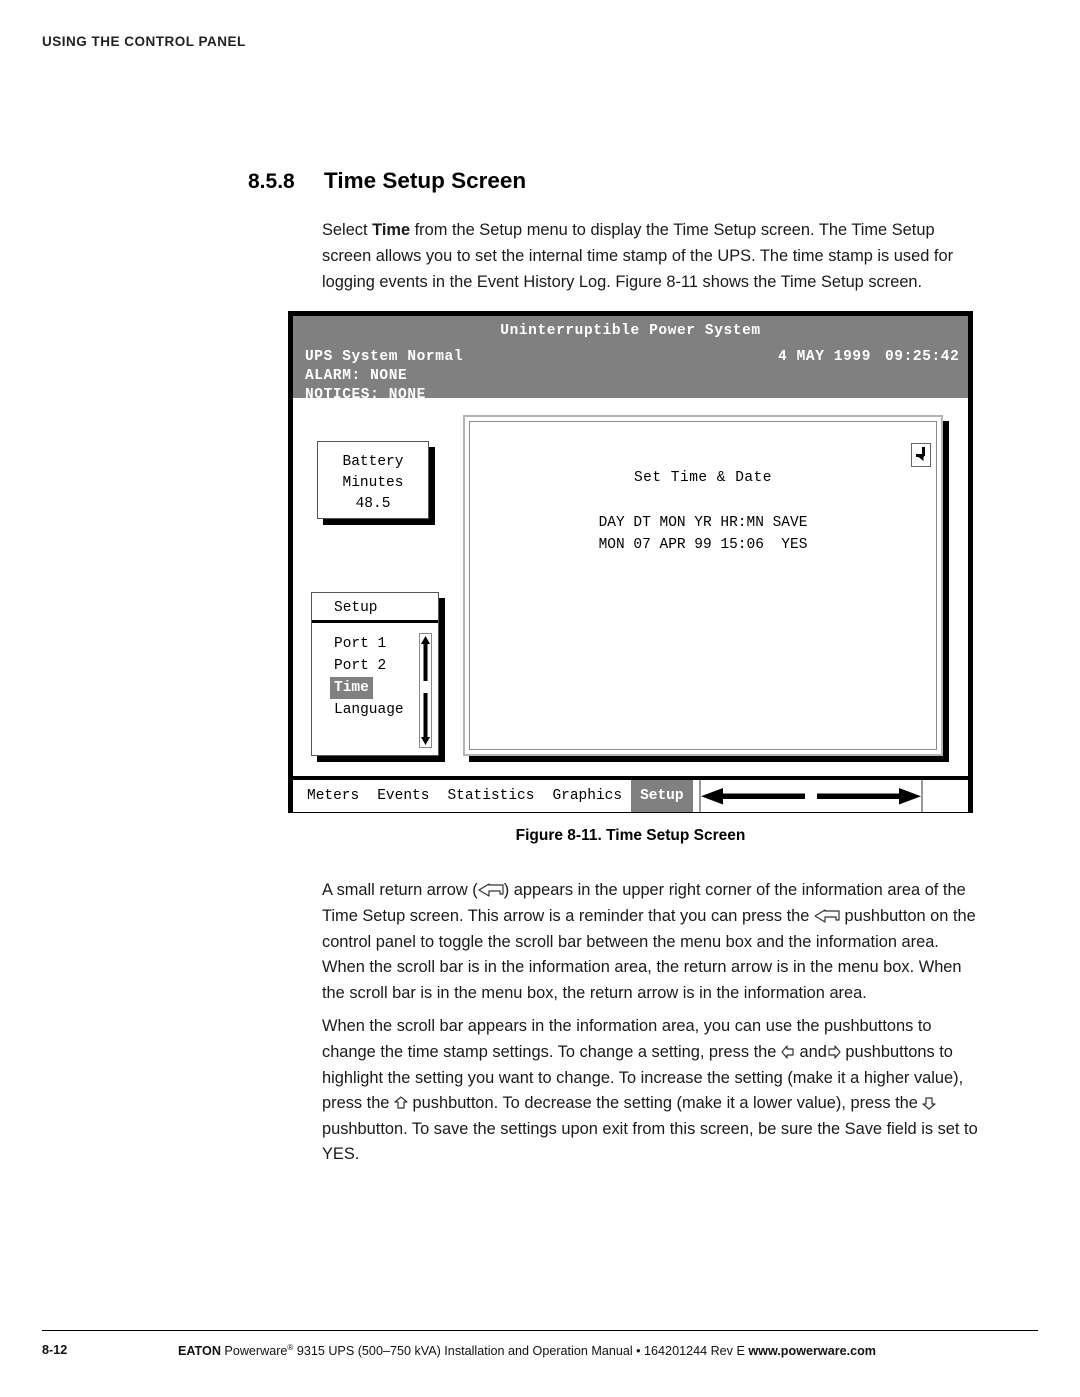 The width and height of the screenshot is (1080, 1397). Describe the element at coordinates (922, 357) in the screenshot. I see `status-time: 09:25:42` at that location.